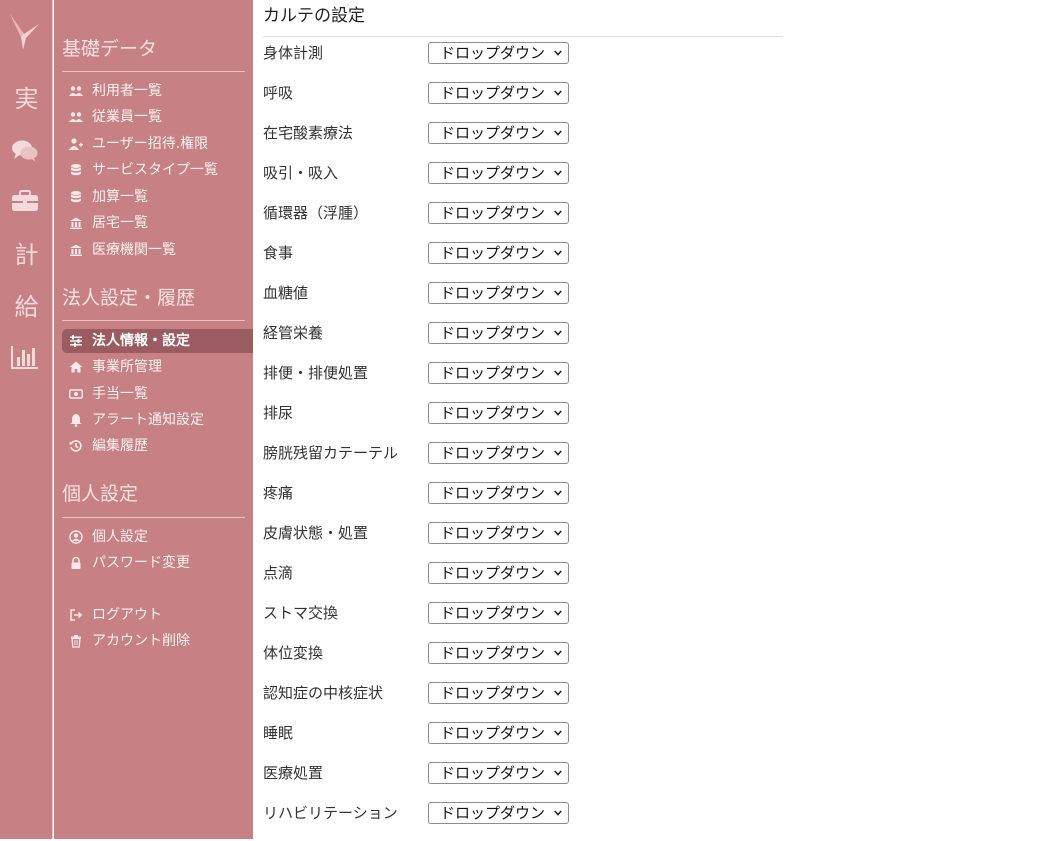 The image size is (1055, 841). I want to click on field-label: 循環器（浮腫）, so click(316, 213).